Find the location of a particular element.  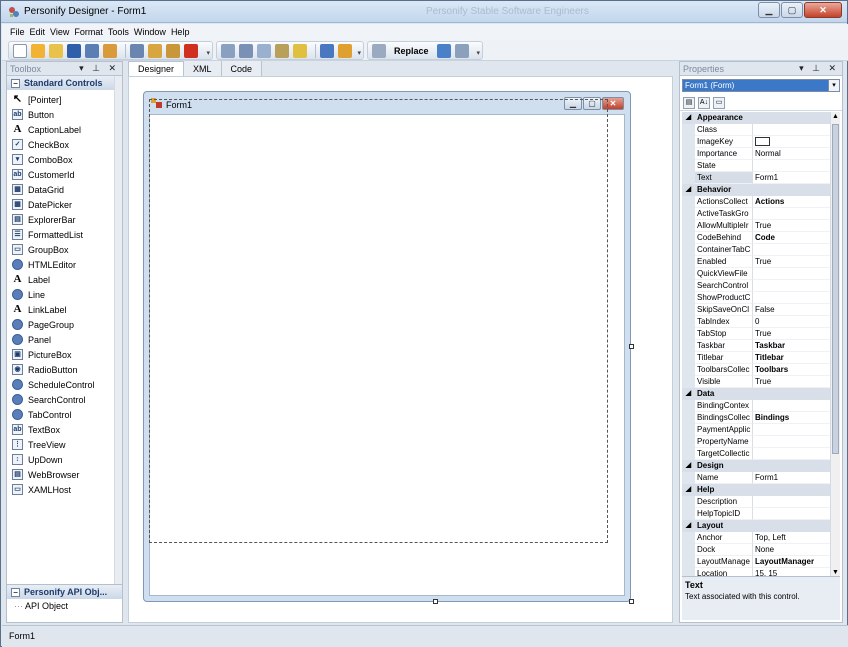

paste-icon is located at coordinates (173, 50).